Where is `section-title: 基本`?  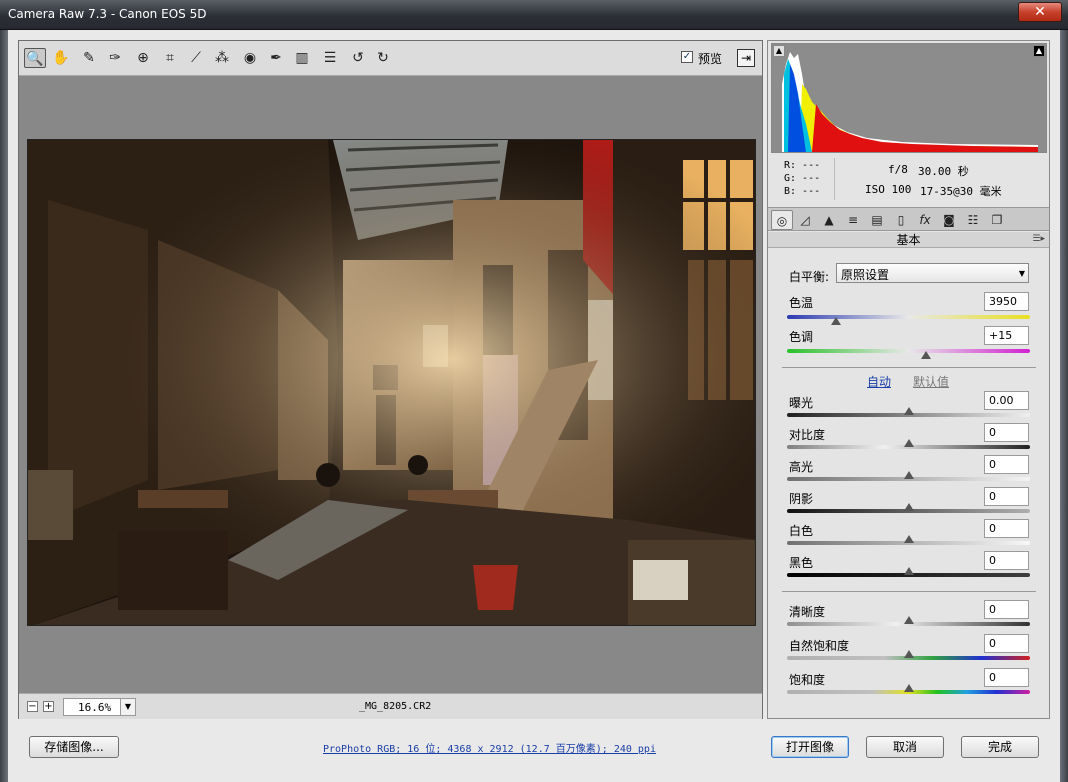
section-title: 基本 is located at coordinates (908, 240).